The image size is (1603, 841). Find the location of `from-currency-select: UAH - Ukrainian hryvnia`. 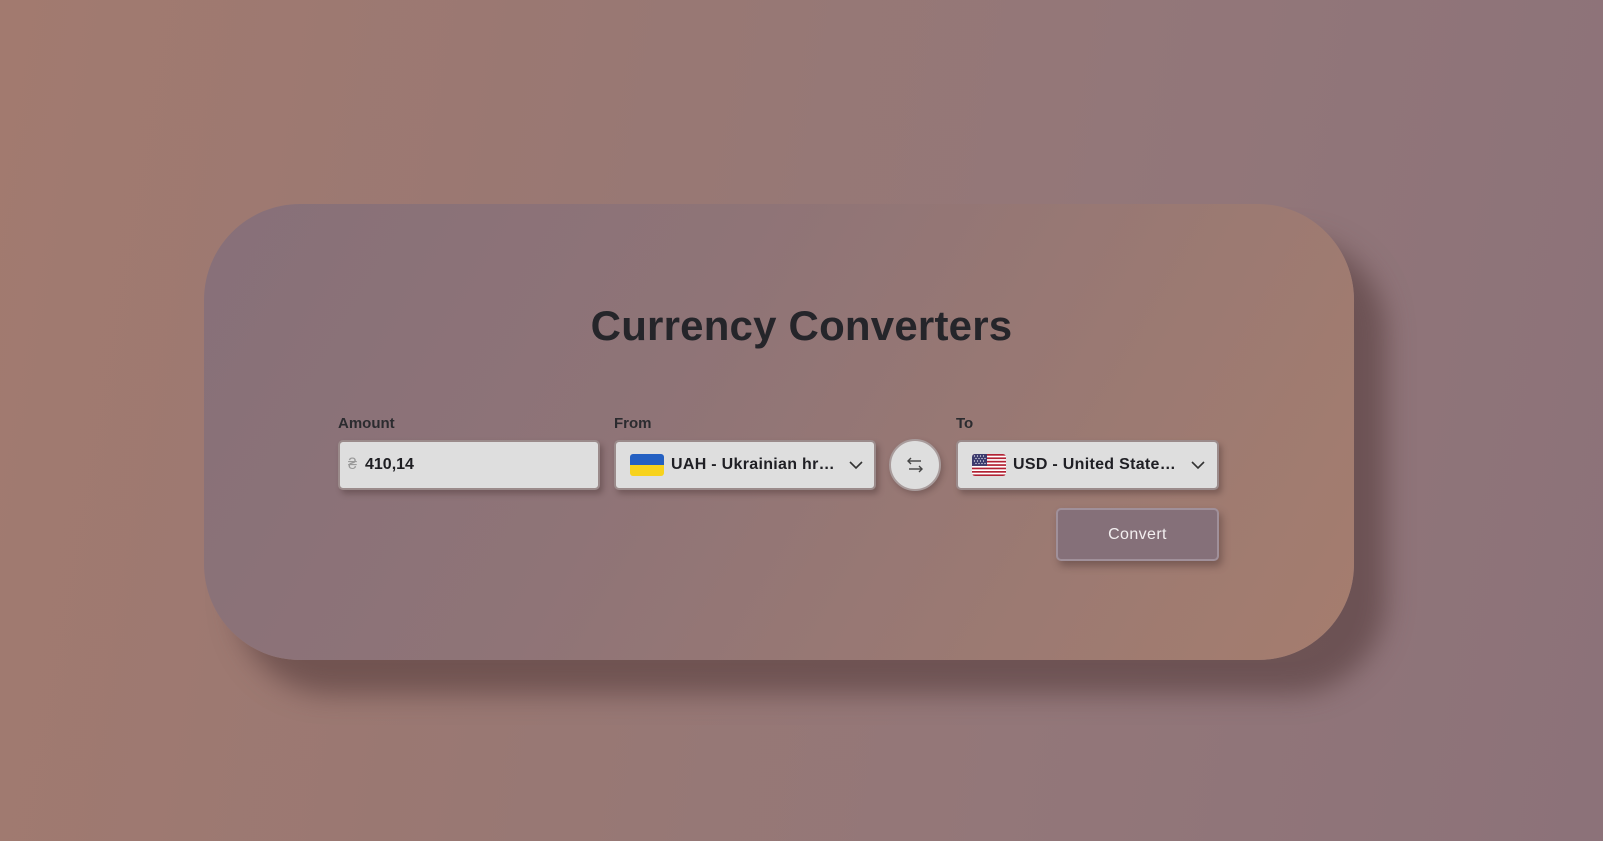

from-currency-select: UAH - Ukrainian hryvnia is located at coordinates (745, 465).